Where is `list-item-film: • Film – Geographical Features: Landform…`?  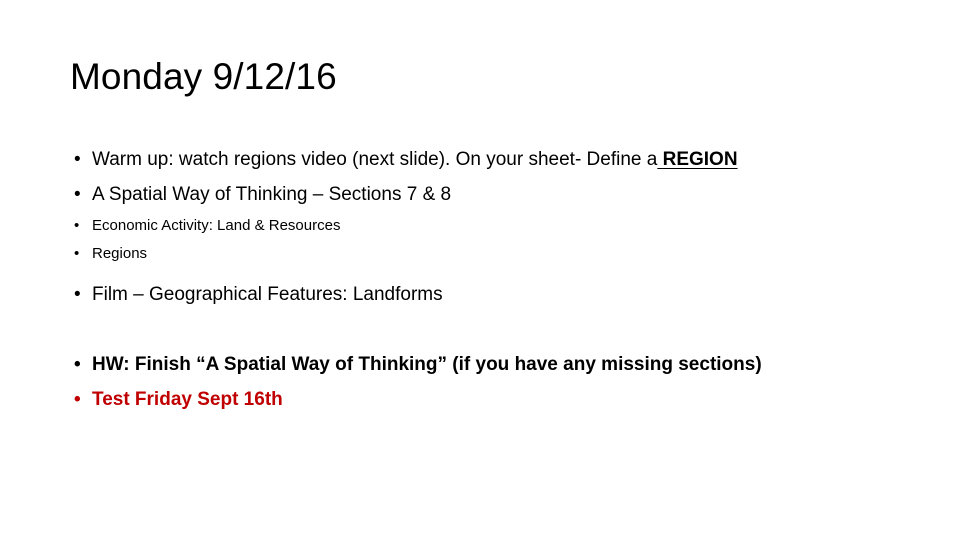 list-item-film: • Film – Geographical Features: Landform… is located at coordinates (485, 294).